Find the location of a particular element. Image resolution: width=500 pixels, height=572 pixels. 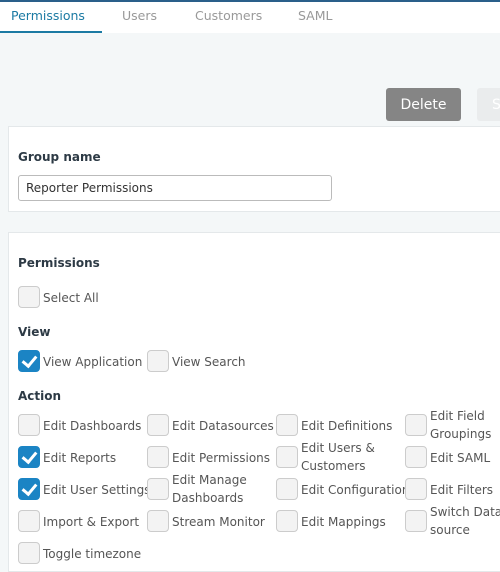

view-title: View is located at coordinates (34, 332).